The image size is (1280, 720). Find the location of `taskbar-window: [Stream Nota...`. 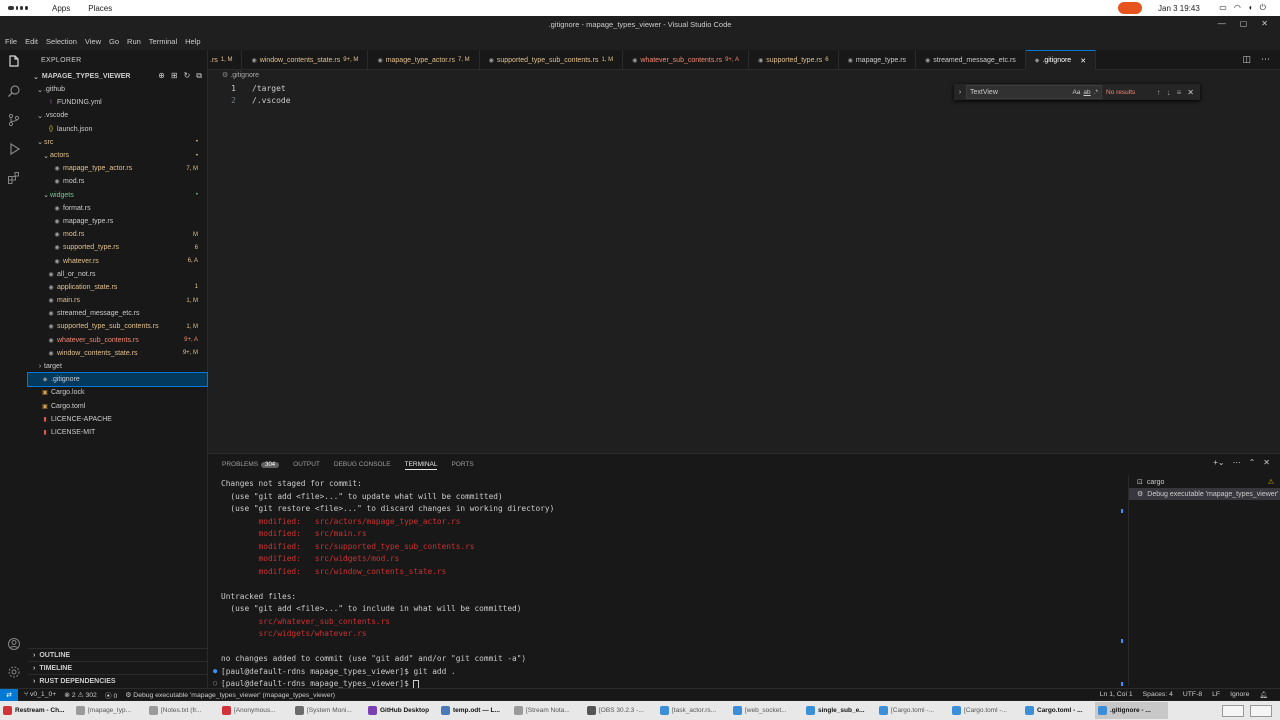

taskbar-window: [Stream Nota... is located at coordinates (547, 710).